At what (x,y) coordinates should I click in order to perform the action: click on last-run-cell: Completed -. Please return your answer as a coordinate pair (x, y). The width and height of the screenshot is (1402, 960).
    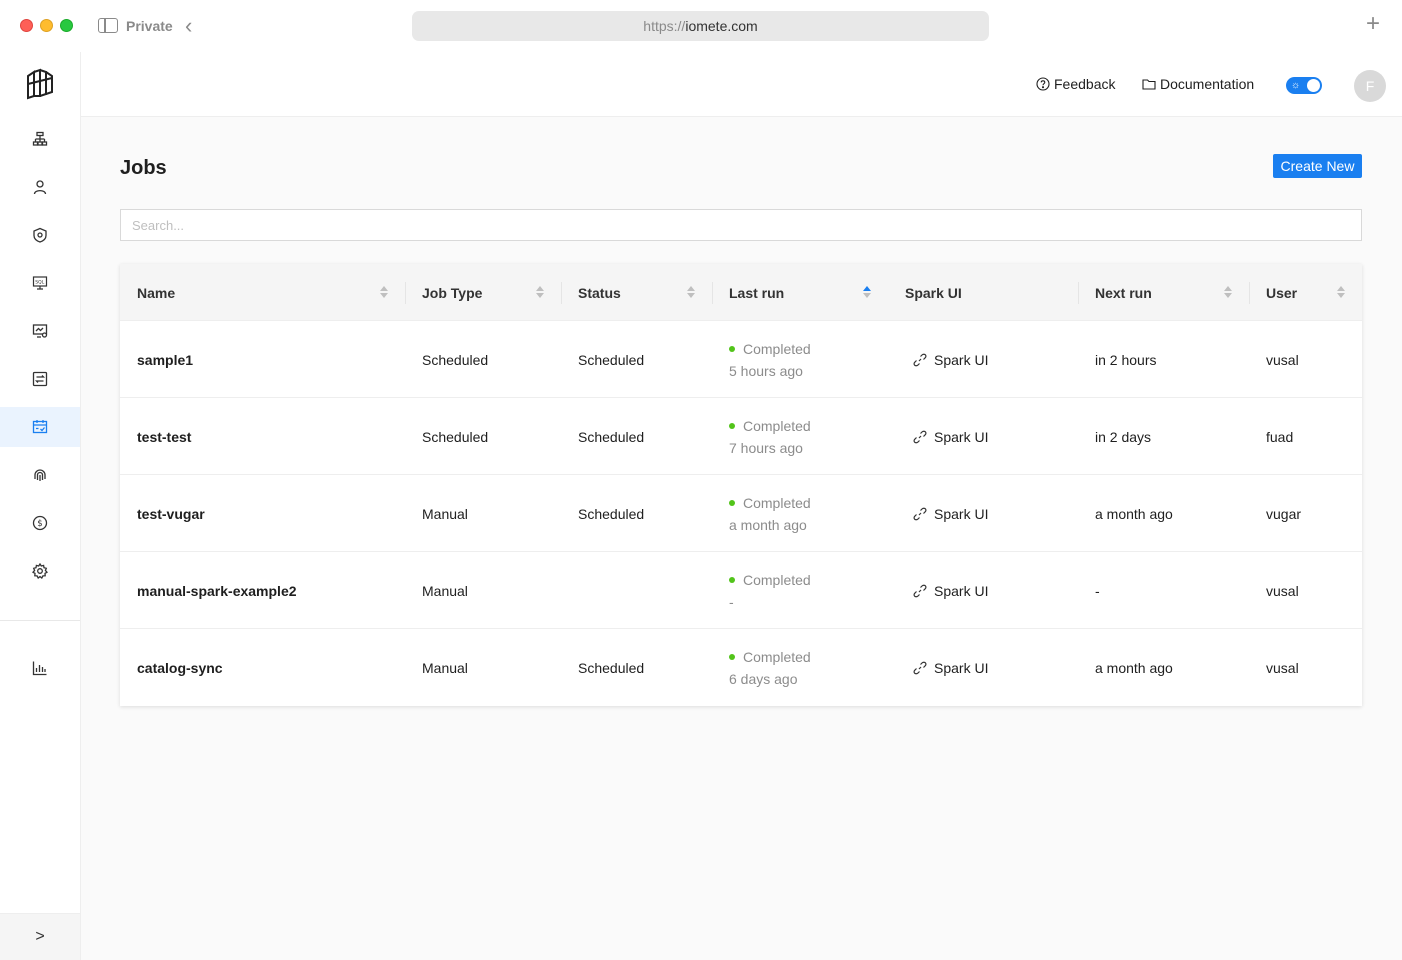
    Looking at the image, I should click on (761, 590).